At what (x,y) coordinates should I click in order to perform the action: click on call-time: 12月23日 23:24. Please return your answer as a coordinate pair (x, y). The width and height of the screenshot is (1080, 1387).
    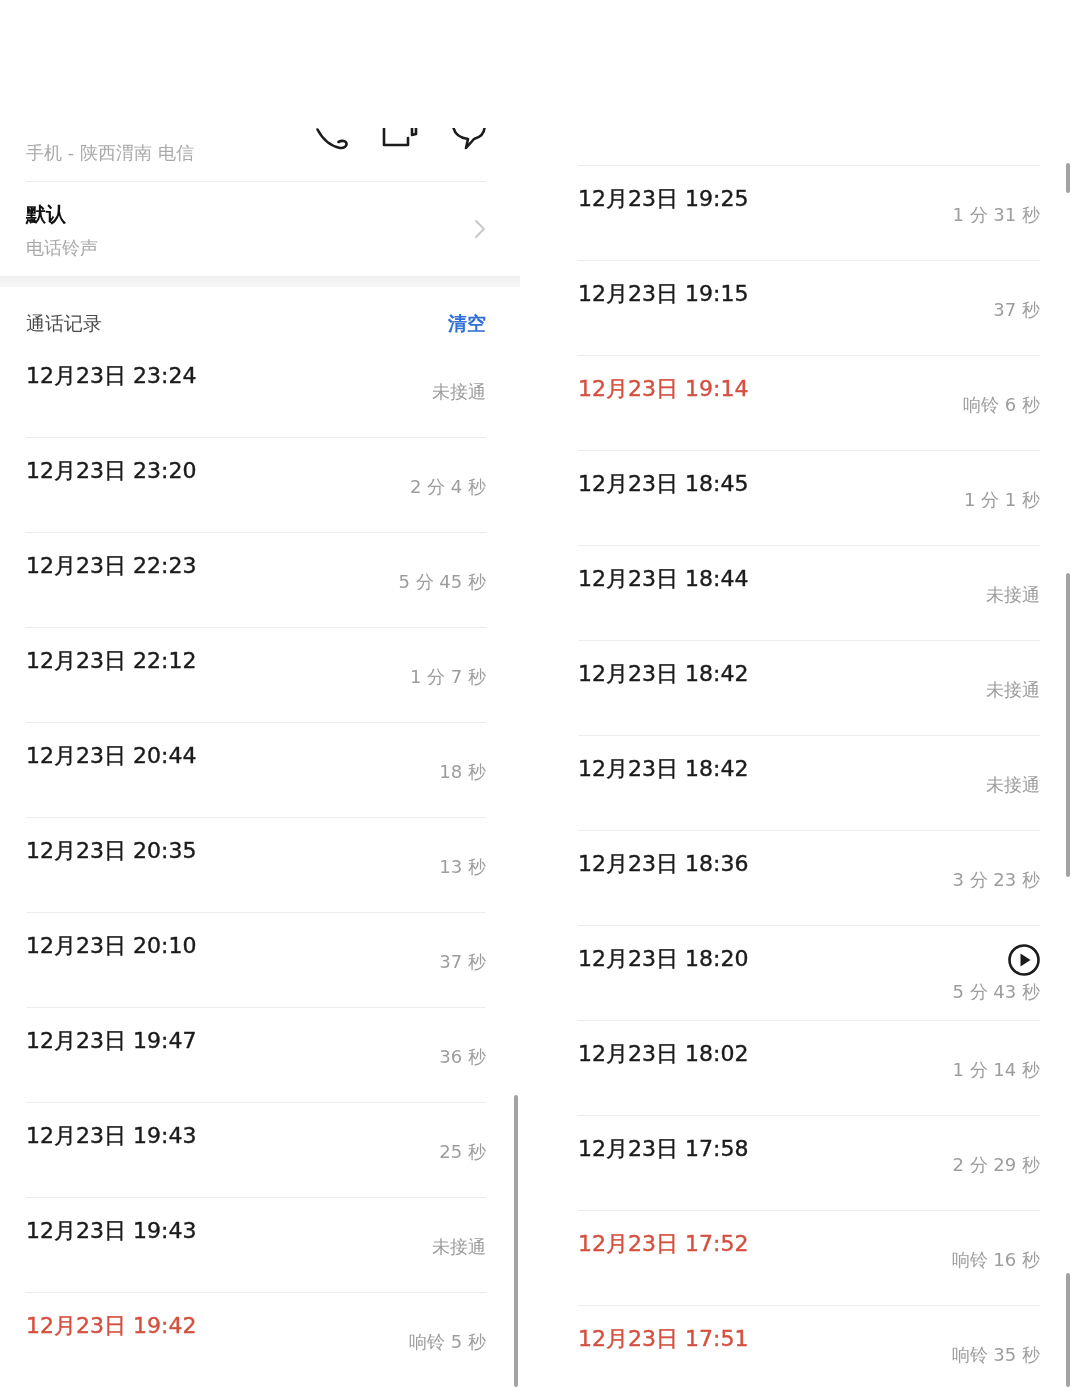
    Looking at the image, I should click on (111, 376).